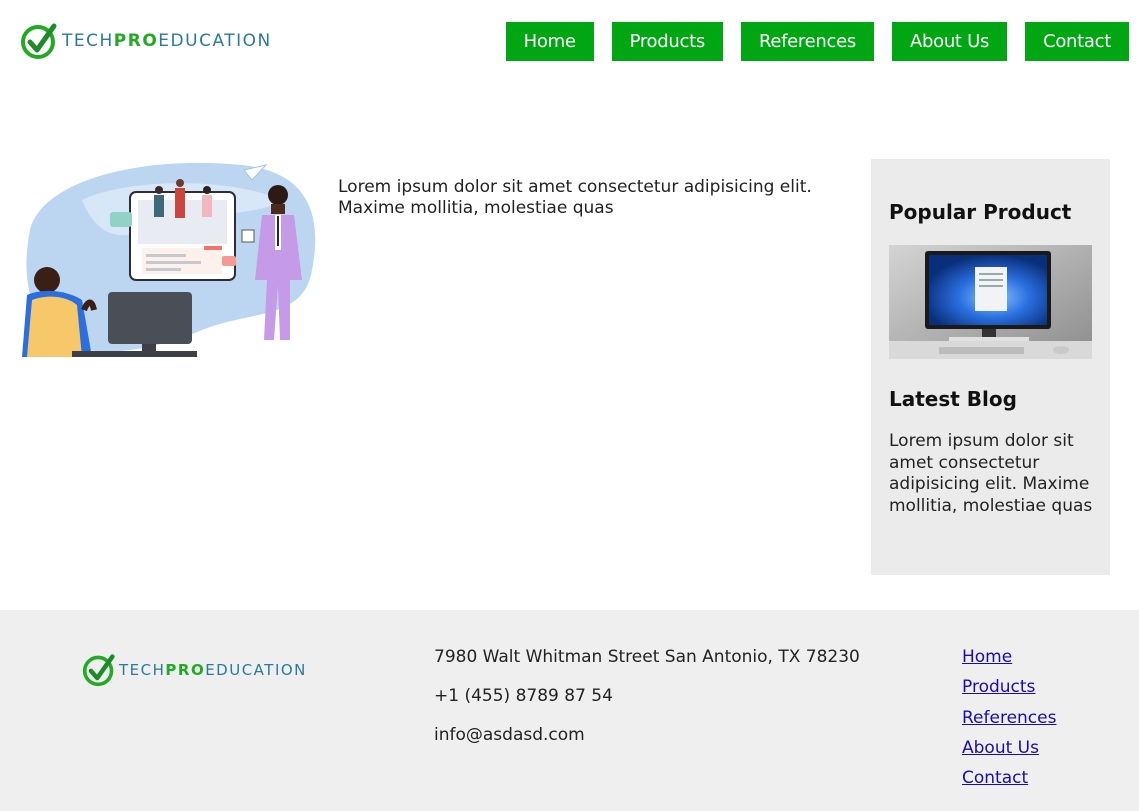  I want to click on footer-link-contact: Contact, so click(1009, 782).